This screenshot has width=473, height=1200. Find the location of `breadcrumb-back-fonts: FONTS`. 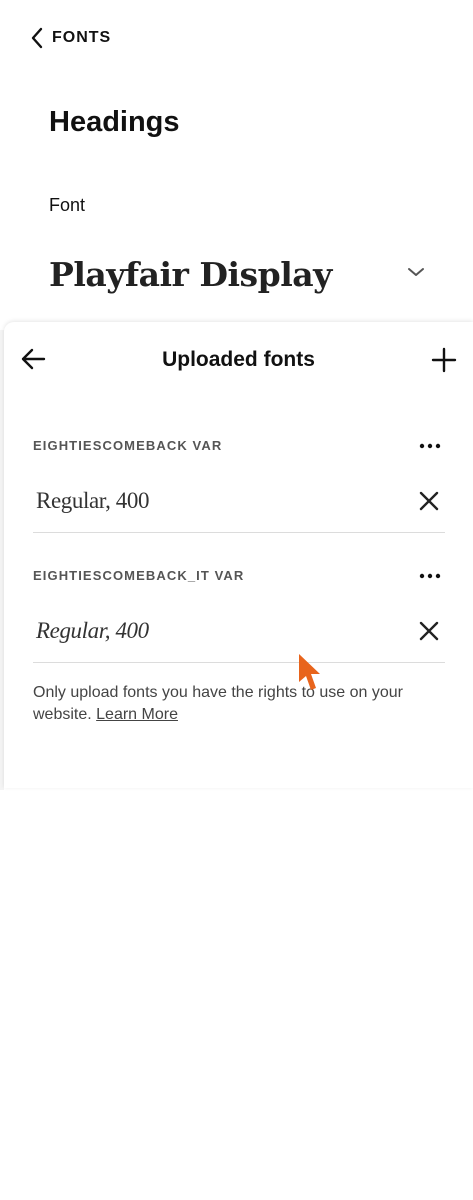

breadcrumb-back-fonts: FONTS is located at coordinates (70, 38).